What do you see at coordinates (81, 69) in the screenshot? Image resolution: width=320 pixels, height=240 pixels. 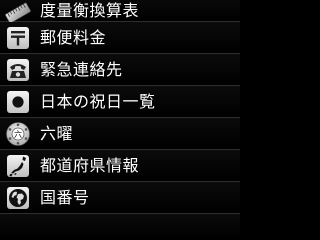 I see `list-item-label: 緊急連絡先` at bounding box center [81, 69].